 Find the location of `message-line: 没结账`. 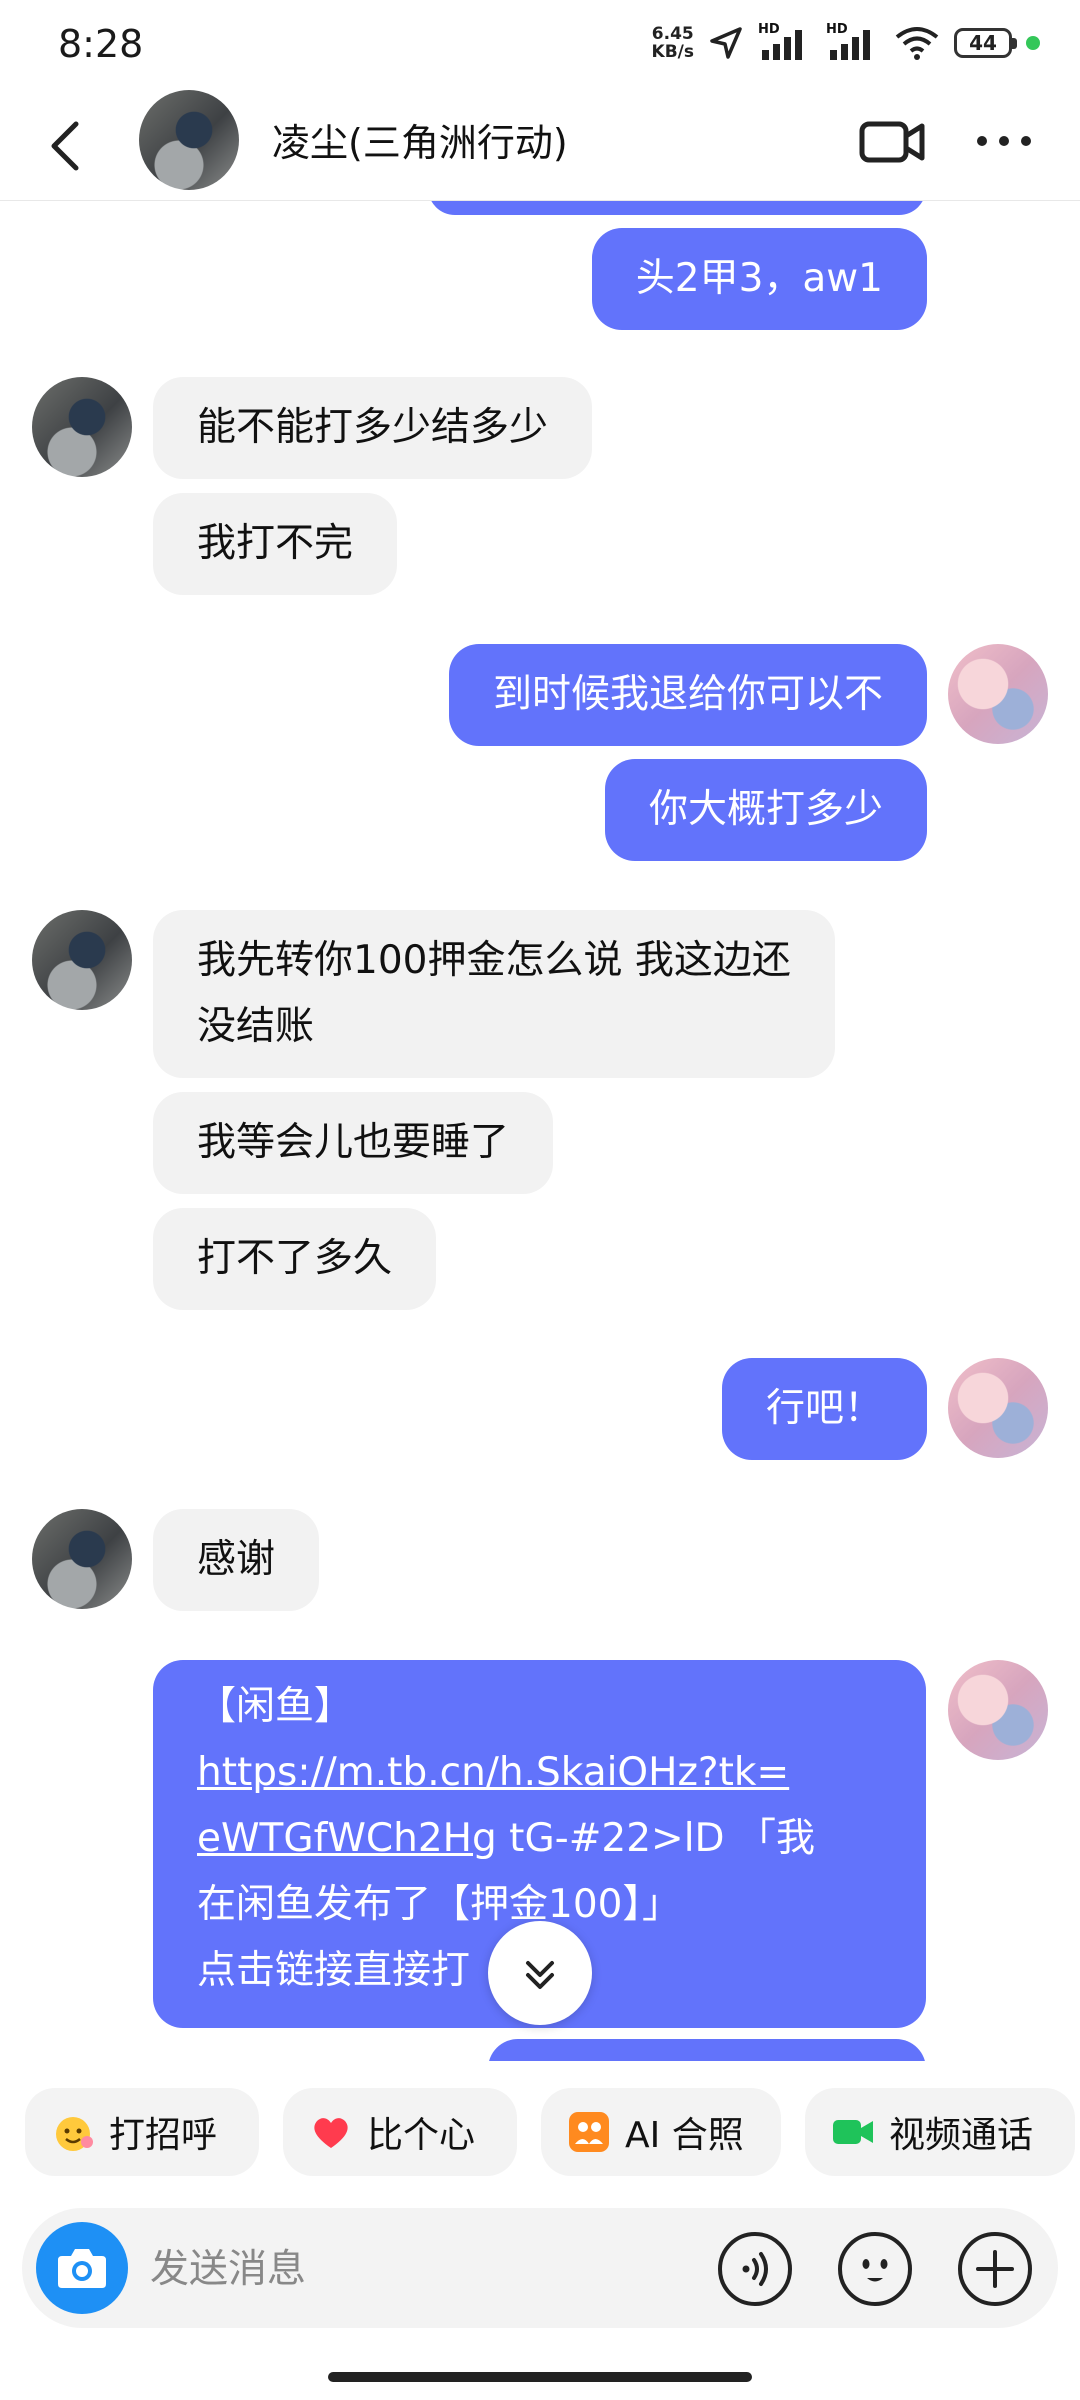

message-line: 没结账 is located at coordinates (256, 1026).